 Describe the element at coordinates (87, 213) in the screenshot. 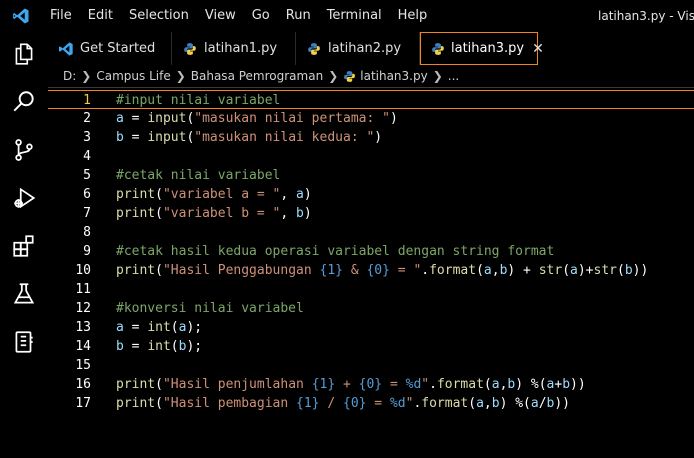

I see `line-number: 7` at that location.